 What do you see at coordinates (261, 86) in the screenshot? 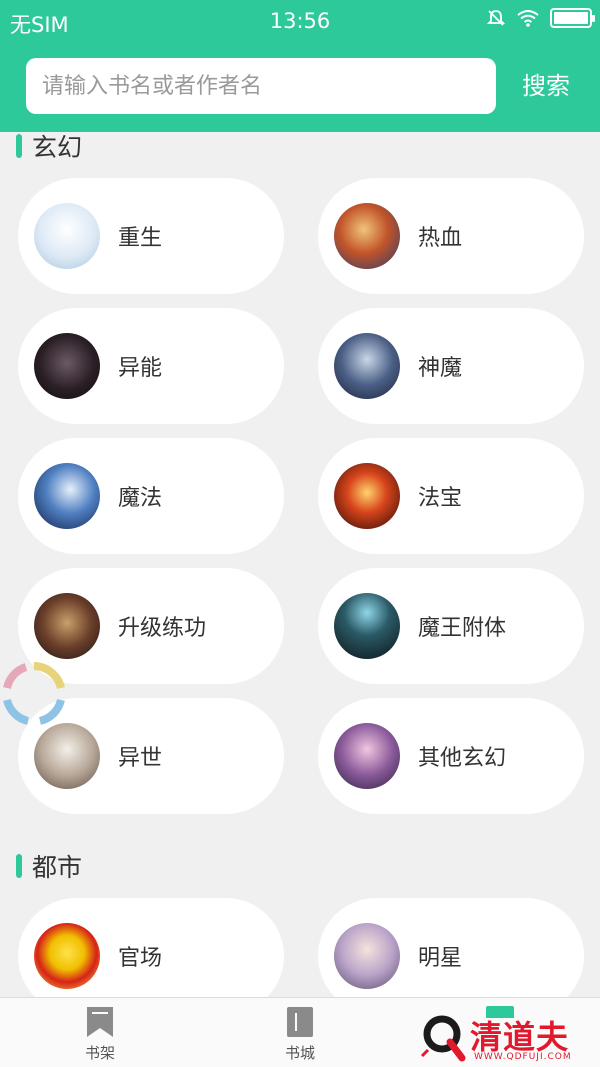
I see `search-input` at bounding box center [261, 86].